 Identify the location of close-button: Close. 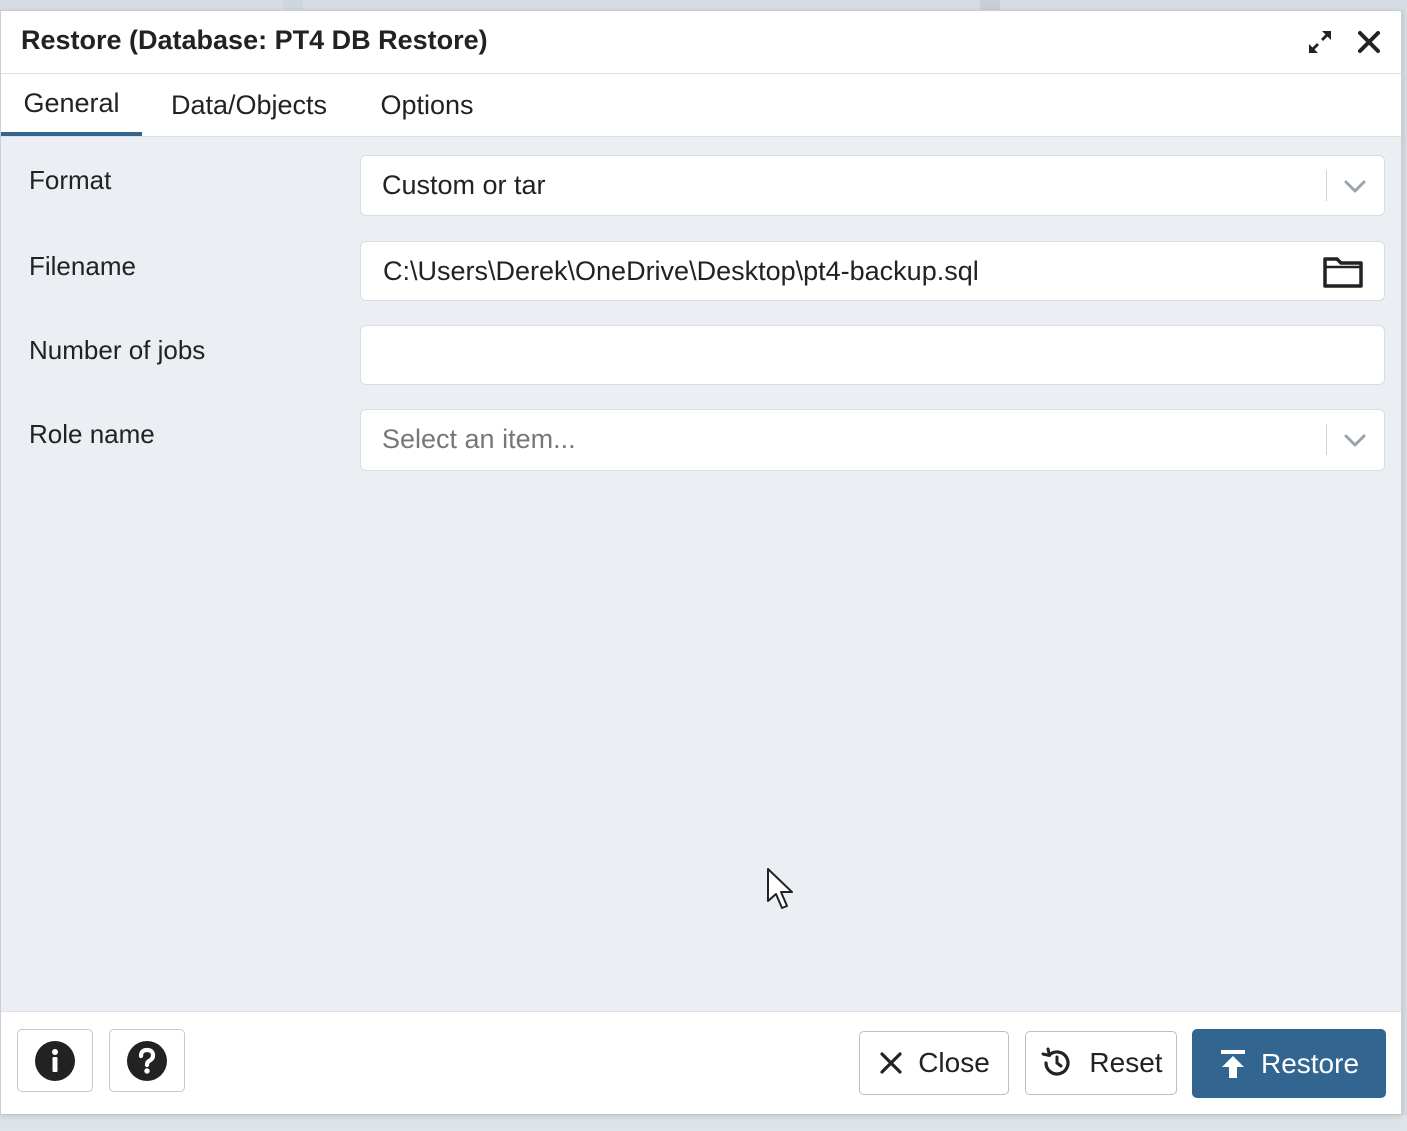
(934, 1063).